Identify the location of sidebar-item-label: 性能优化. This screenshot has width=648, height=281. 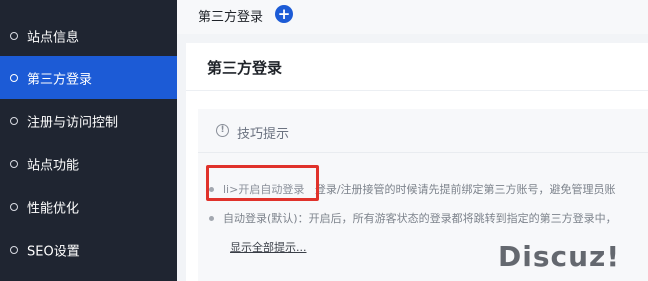
(53, 208).